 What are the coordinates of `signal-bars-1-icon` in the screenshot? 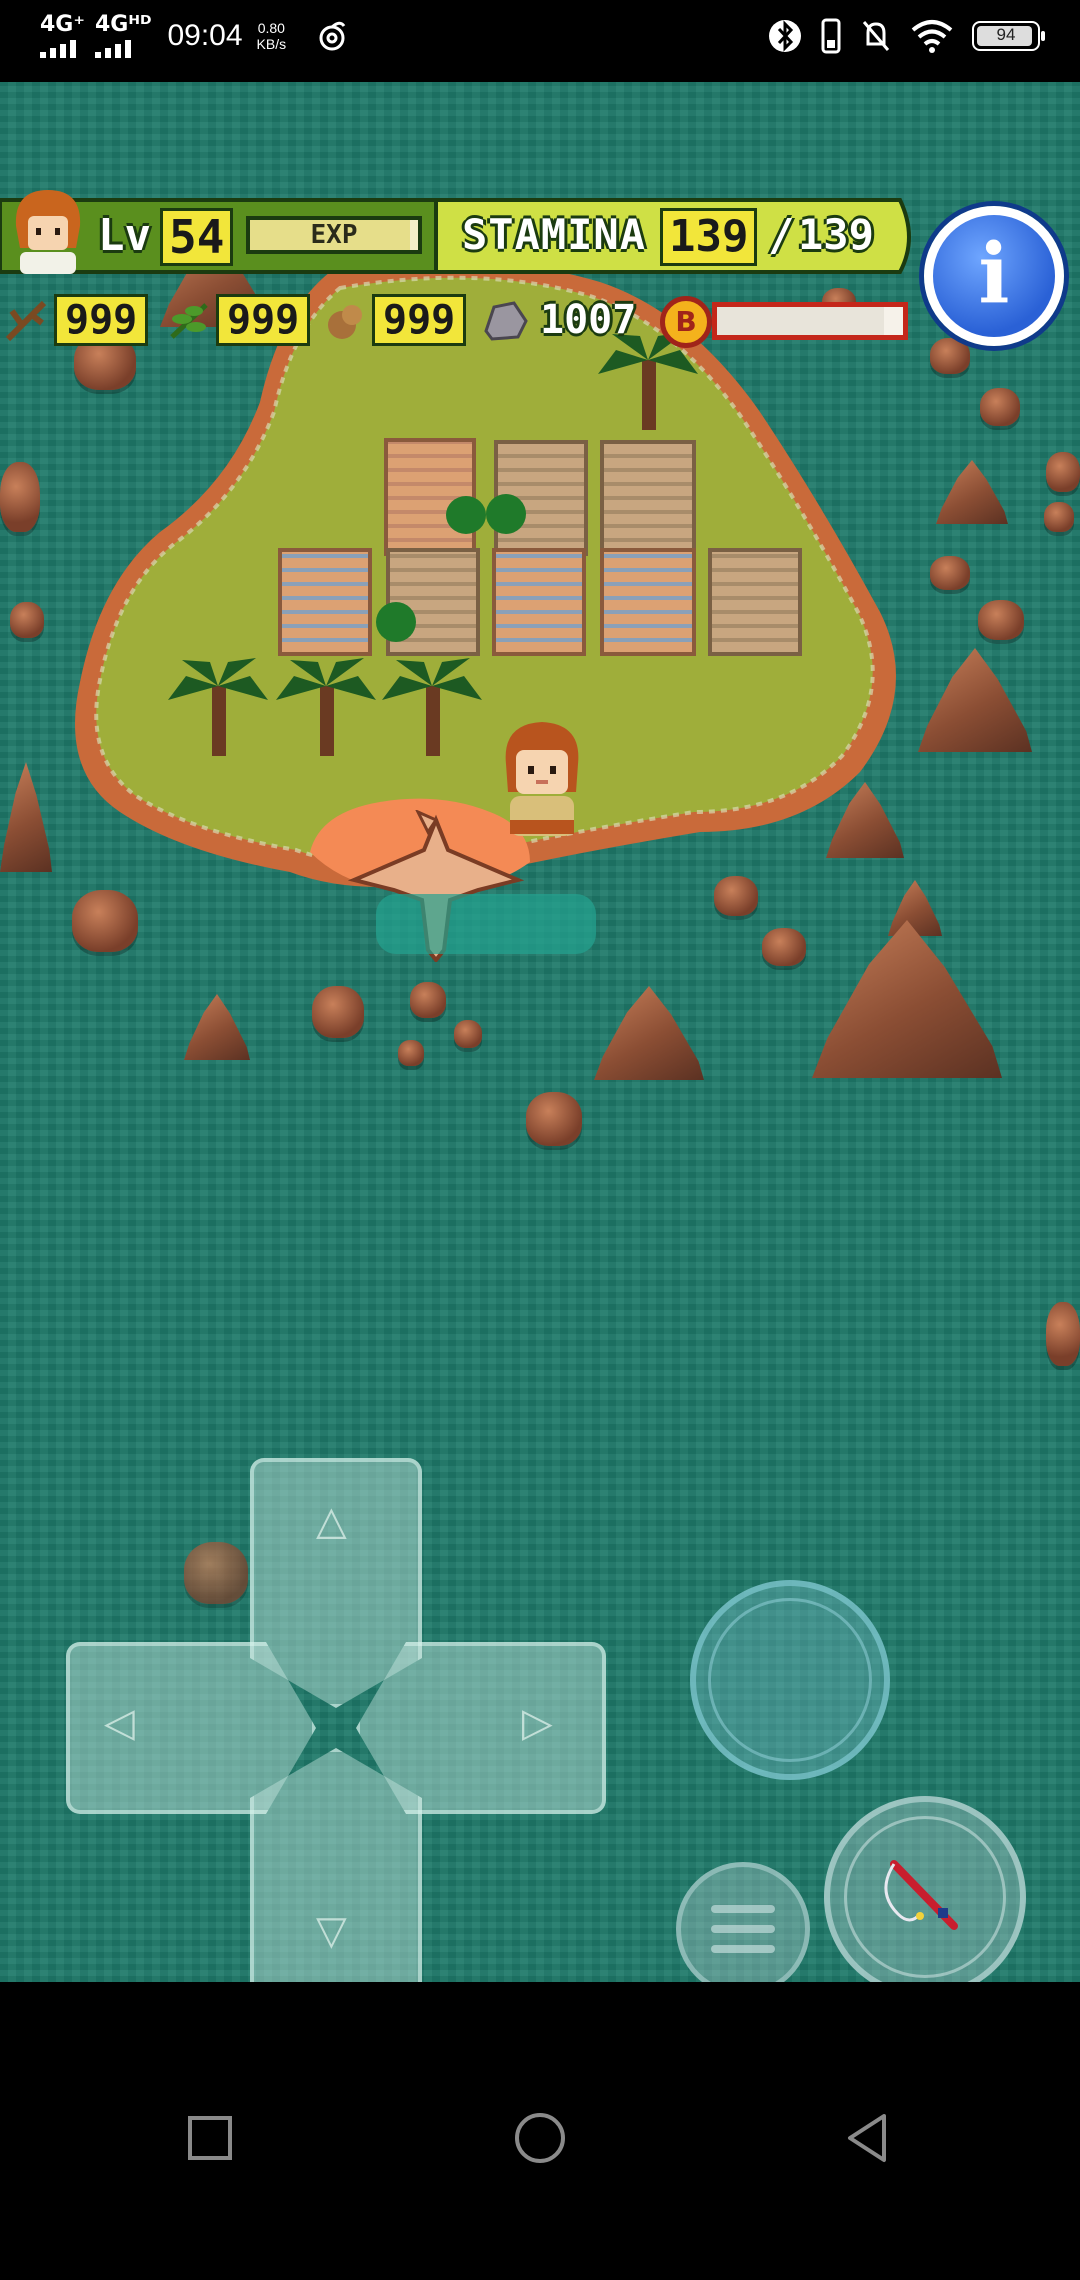 It's located at (61, 47).